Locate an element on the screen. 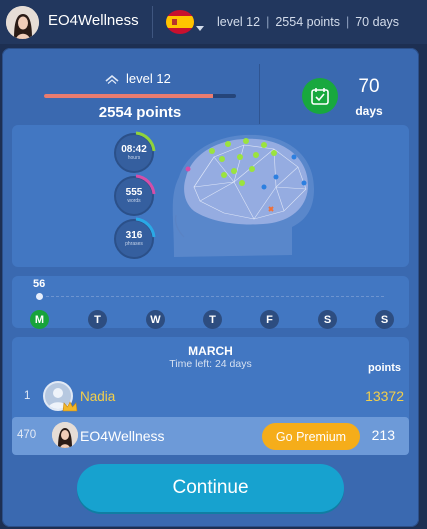 The height and width of the screenshot is (529, 427). continue-button: Continue is located at coordinates (210, 488).